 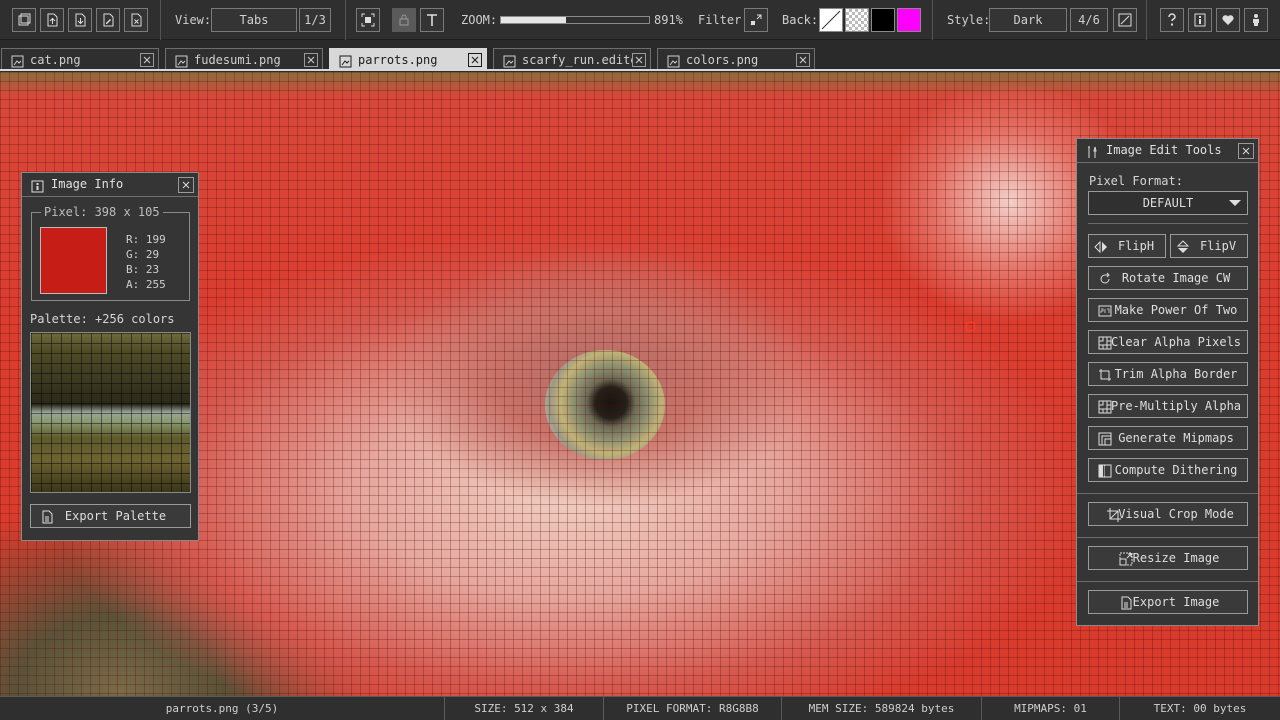 I want to click on button-label: Visual Crop Mode, so click(x=1176, y=514).